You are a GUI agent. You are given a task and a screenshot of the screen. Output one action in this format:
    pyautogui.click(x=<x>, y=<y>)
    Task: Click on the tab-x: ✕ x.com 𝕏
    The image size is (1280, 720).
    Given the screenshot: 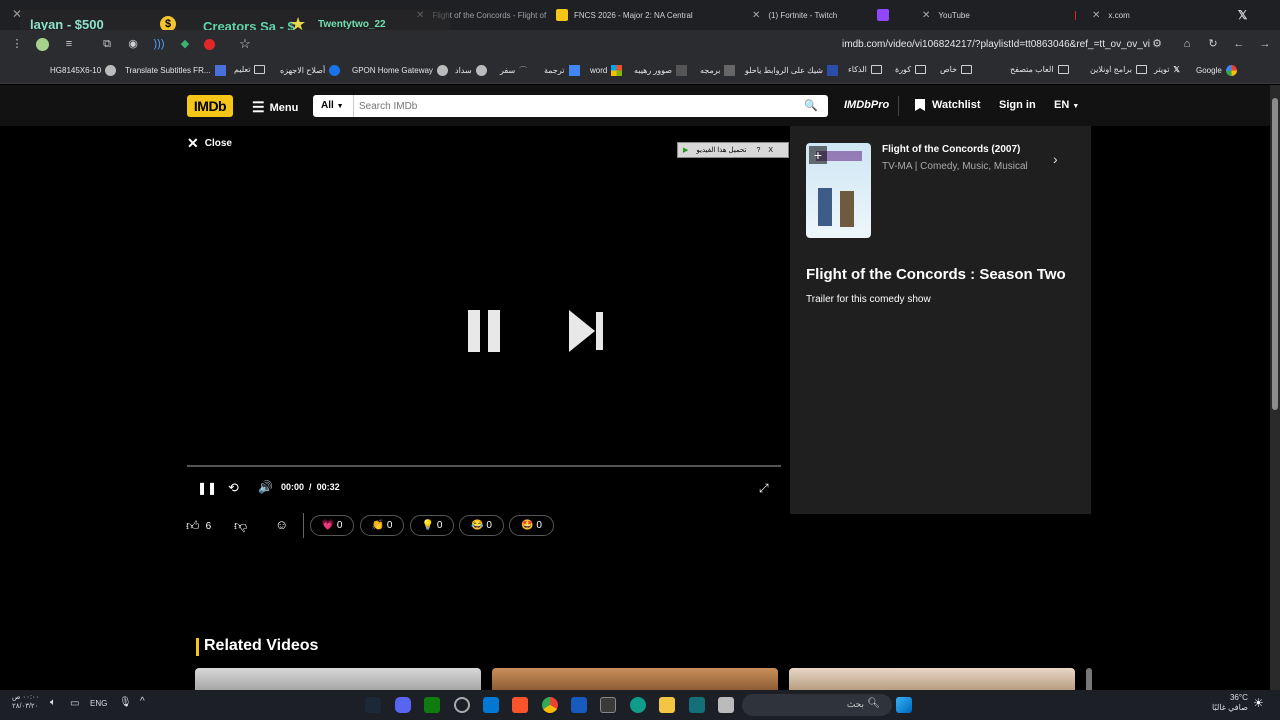 What is the action you would take?
    pyautogui.click(x=1172, y=15)
    